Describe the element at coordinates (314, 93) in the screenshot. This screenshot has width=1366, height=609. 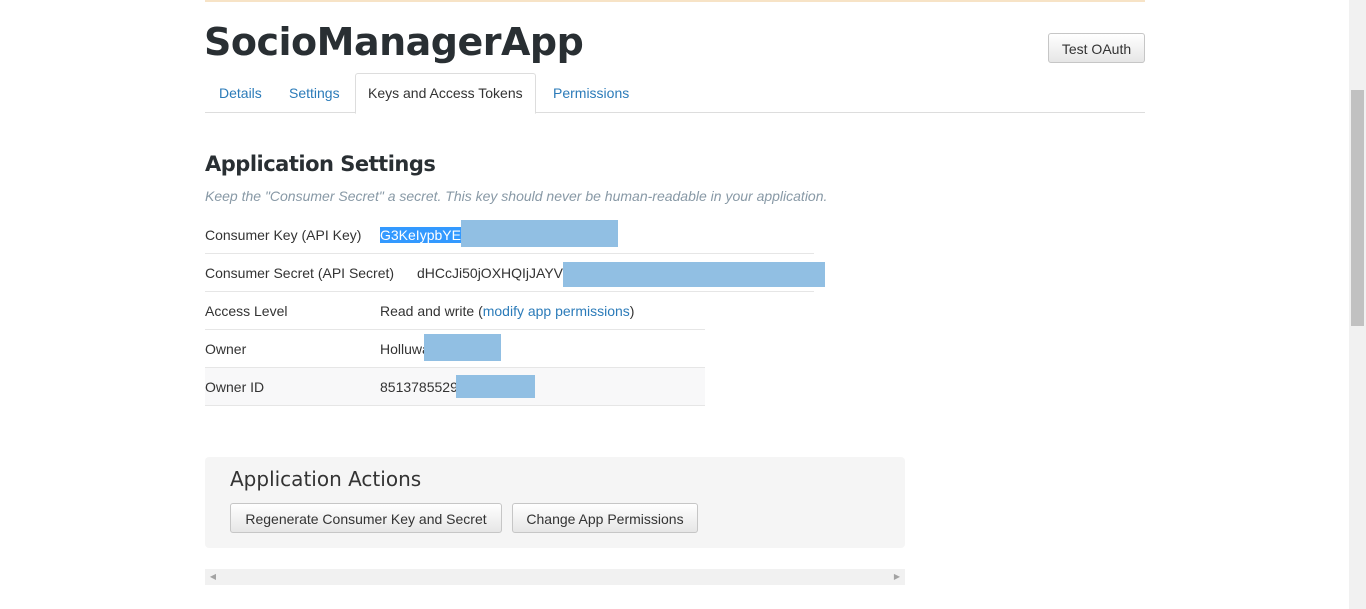
I see `tab-settings: Settings` at that location.